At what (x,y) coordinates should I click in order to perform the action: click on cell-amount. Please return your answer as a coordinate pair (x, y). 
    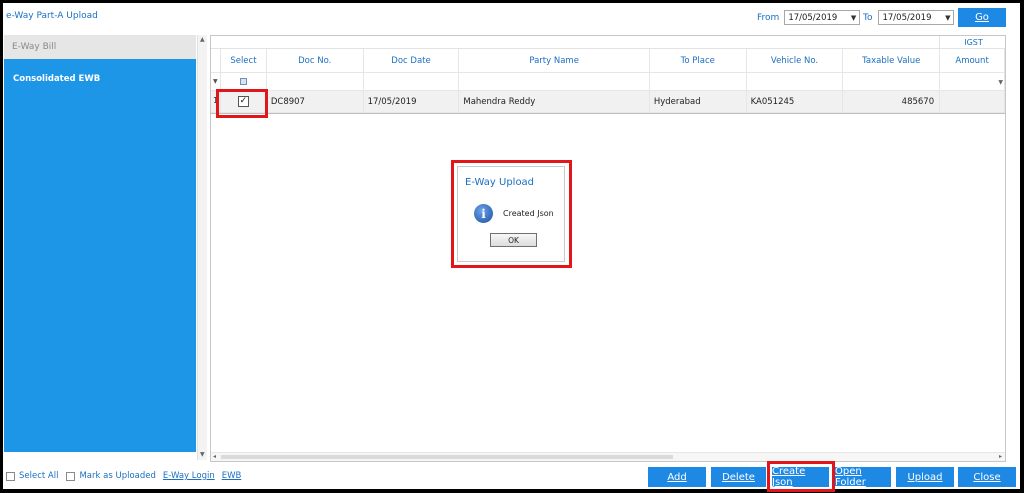
    Looking at the image, I should click on (972, 102).